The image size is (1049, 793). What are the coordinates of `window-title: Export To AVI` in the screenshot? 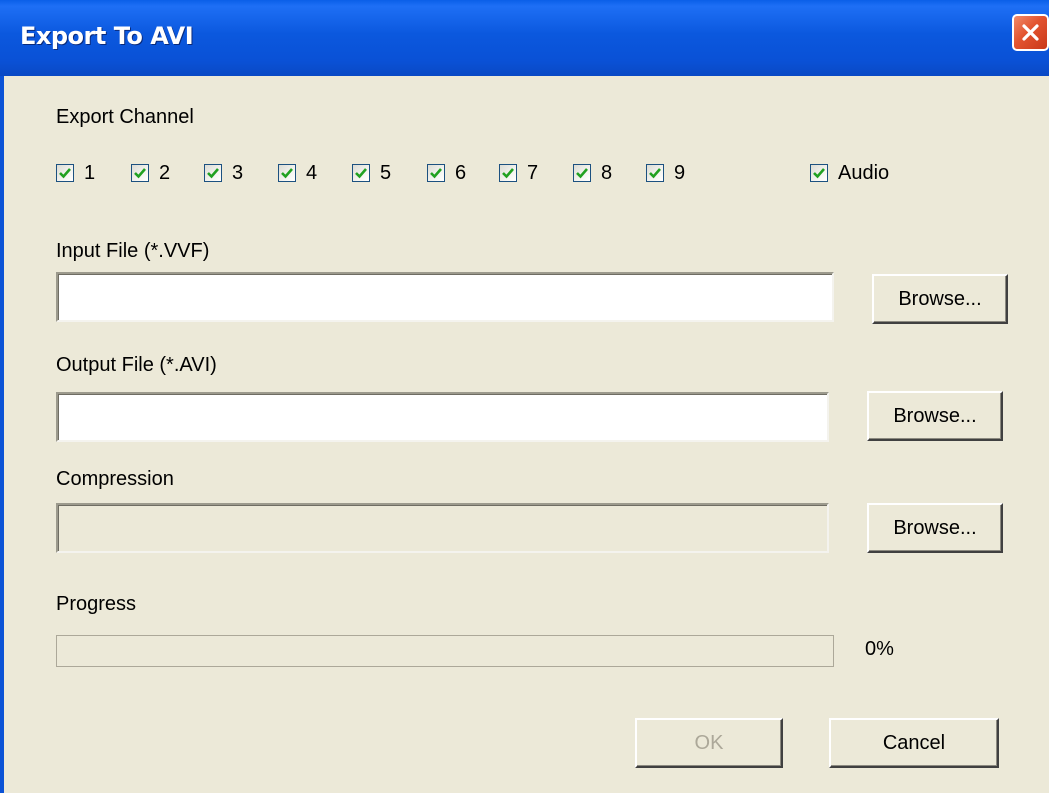 It's located at (107, 36).